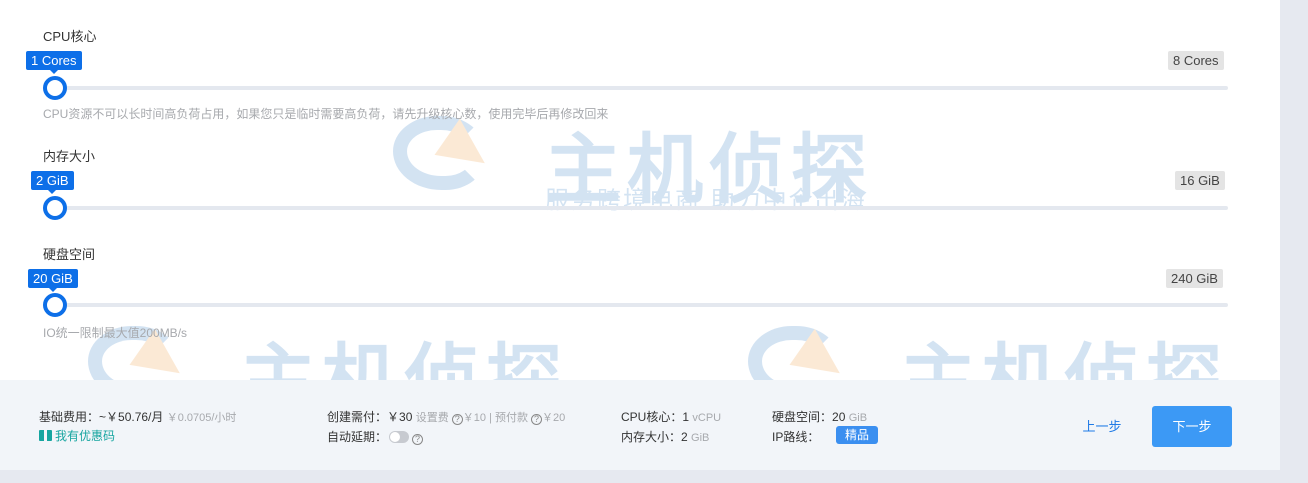  I want to click on ip-line-badge: 精品, so click(857, 435).